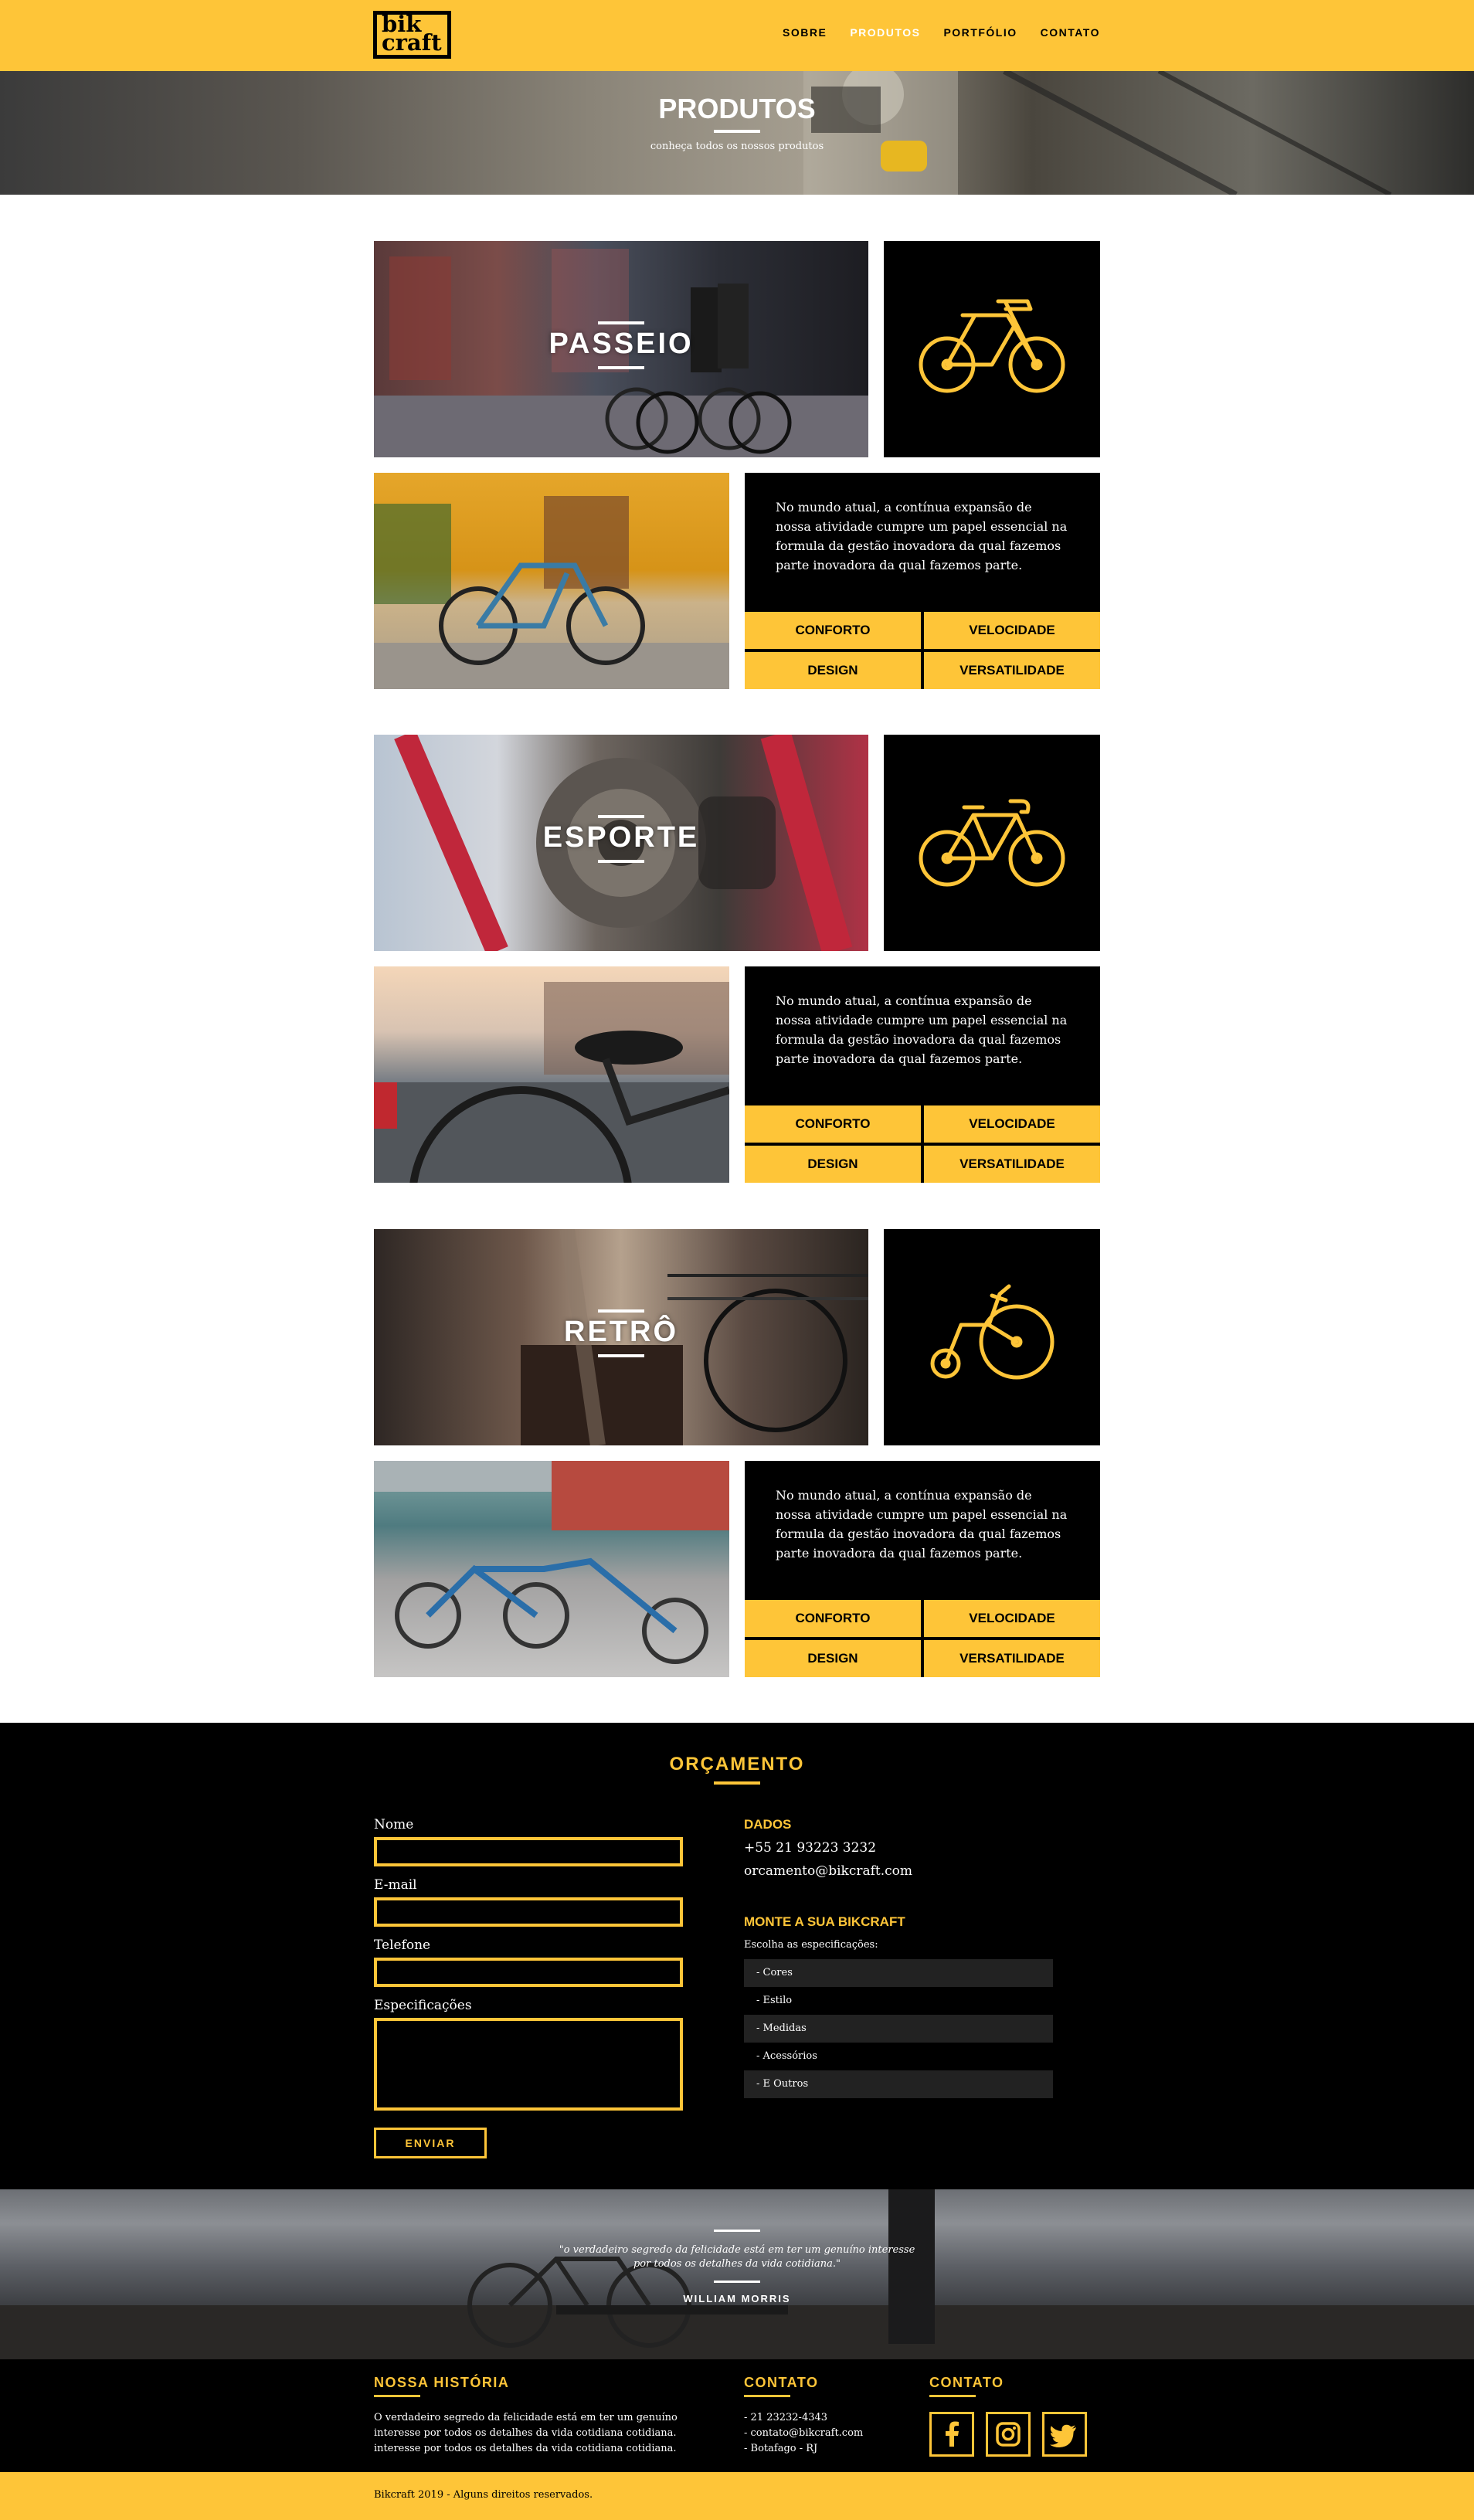 The width and height of the screenshot is (1474, 2520). I want to click on quote-bar-top, so click(737, 2231).